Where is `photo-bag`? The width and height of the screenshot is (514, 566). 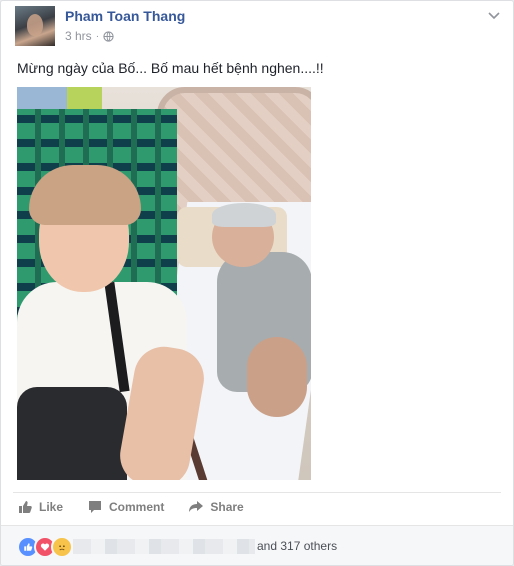
photo-bag is located at coordinates (72, 433).